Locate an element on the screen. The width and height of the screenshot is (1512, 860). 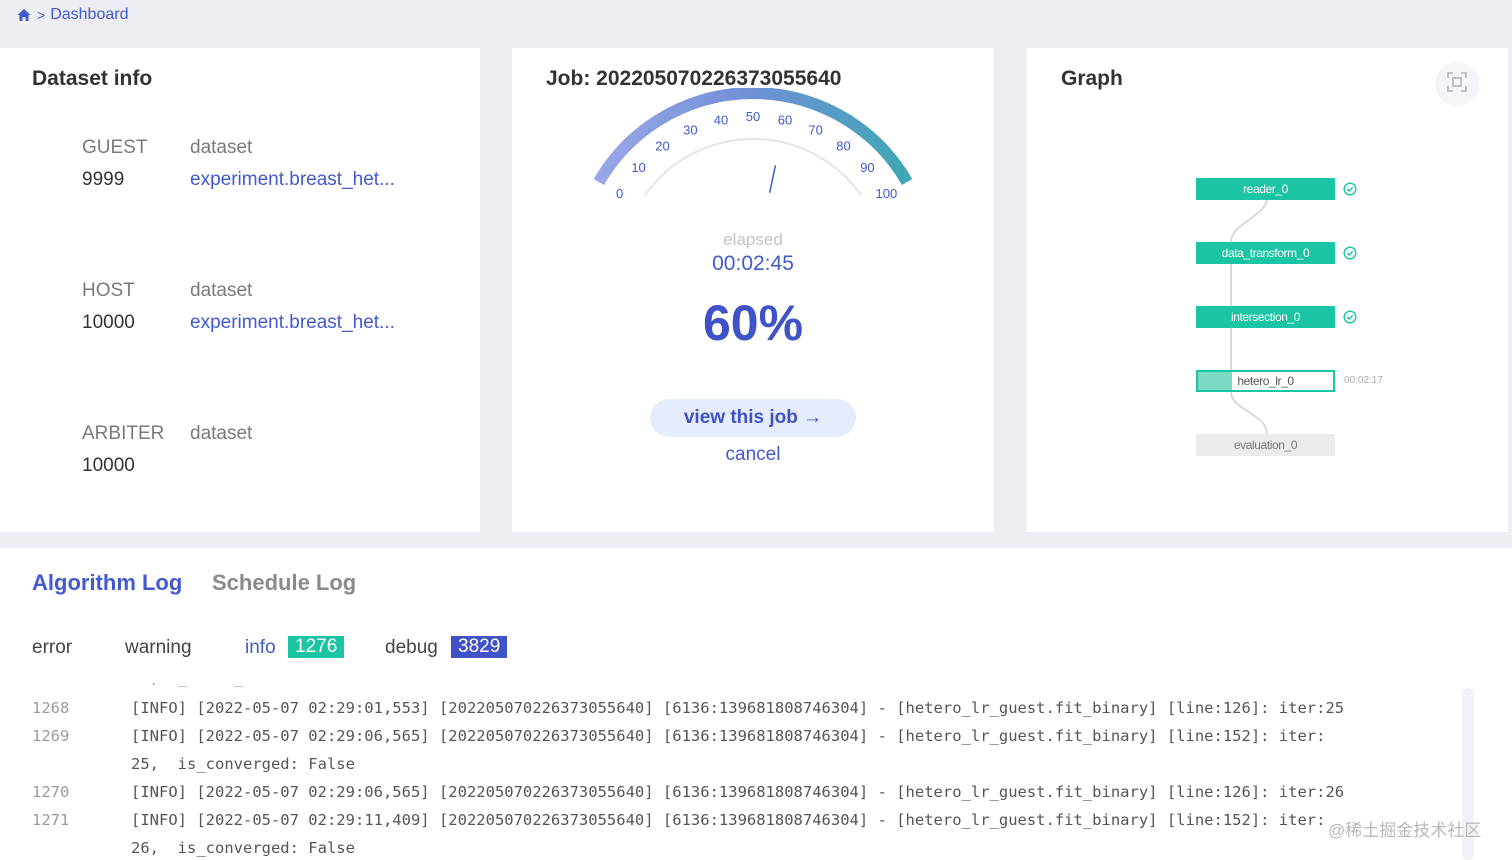
chevron-right-icon: > is located at coordinates (41, 15).